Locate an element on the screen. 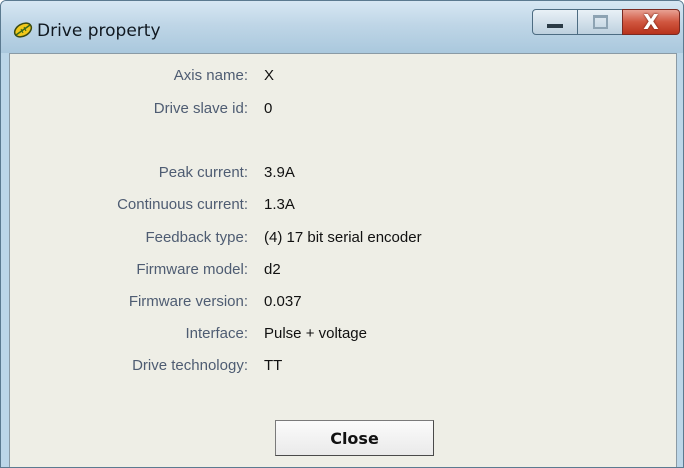 Image resolution: width=684 pixels, height=468 pixels. property-row-interface: Interface: Pulse + voltage is located at coordinates (340, 334).